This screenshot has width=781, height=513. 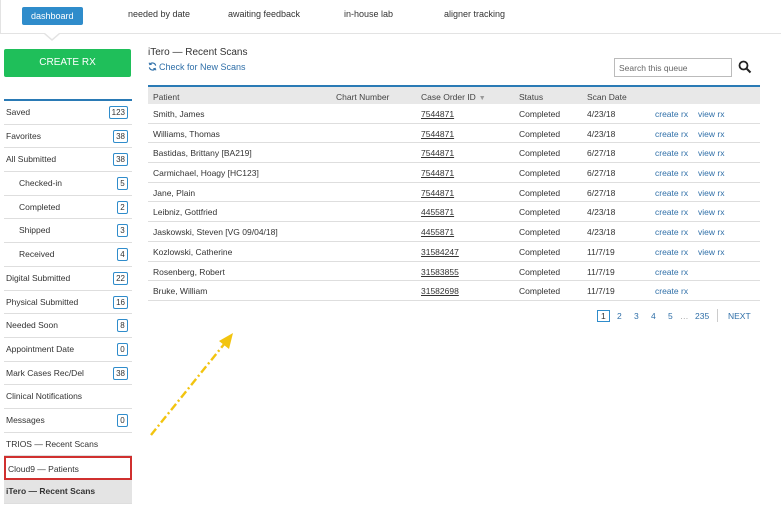 What do you see at coordinates (440, 272) in the screenshot?
I see `case-order-link: 31583855` at bounding box center [440, 272].